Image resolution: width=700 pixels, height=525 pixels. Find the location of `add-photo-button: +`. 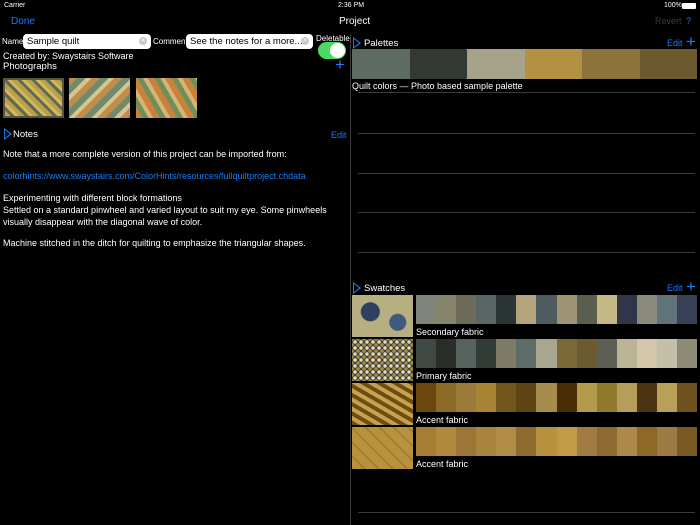

add-photo-button: + is located at coordinates (340, 64).